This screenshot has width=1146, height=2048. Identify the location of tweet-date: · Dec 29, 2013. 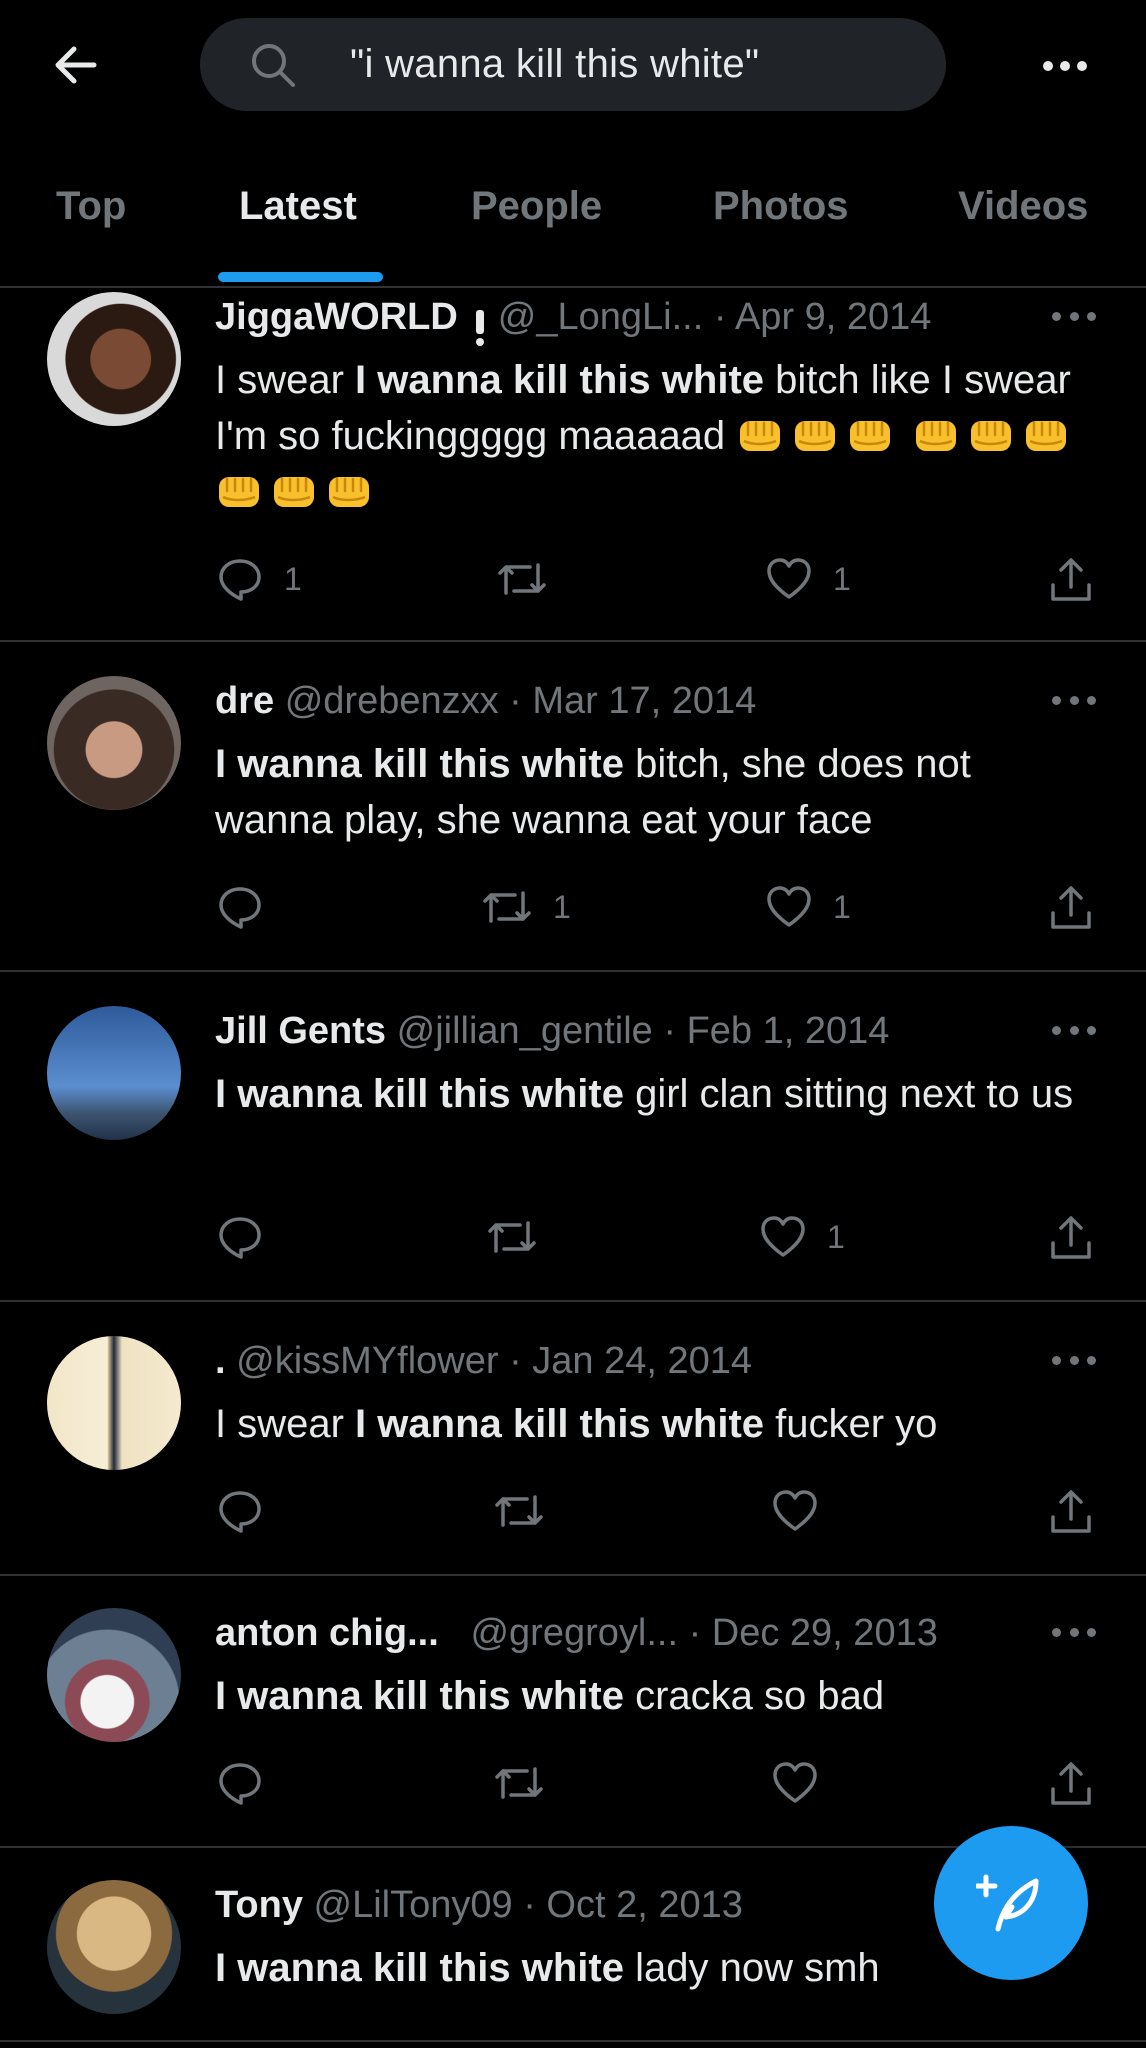
(813, 1633).